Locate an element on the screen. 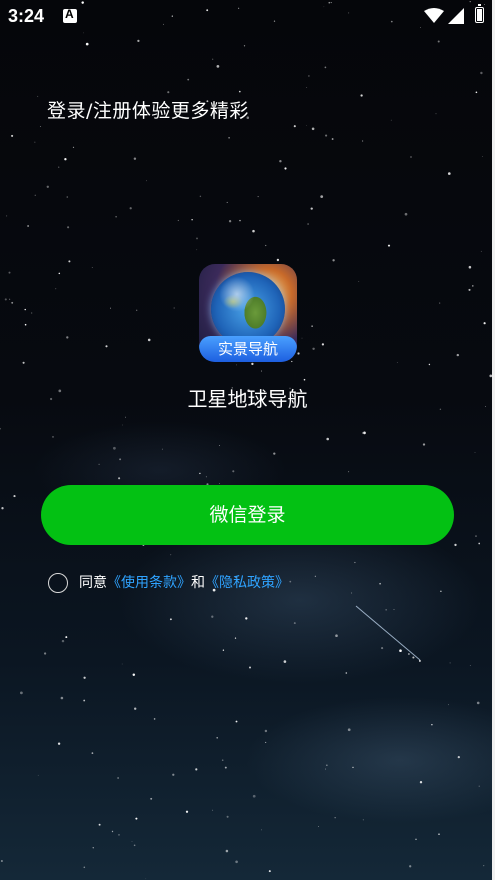 The image size is (495, 880). globe-icon is located at coordinates (248, 309).